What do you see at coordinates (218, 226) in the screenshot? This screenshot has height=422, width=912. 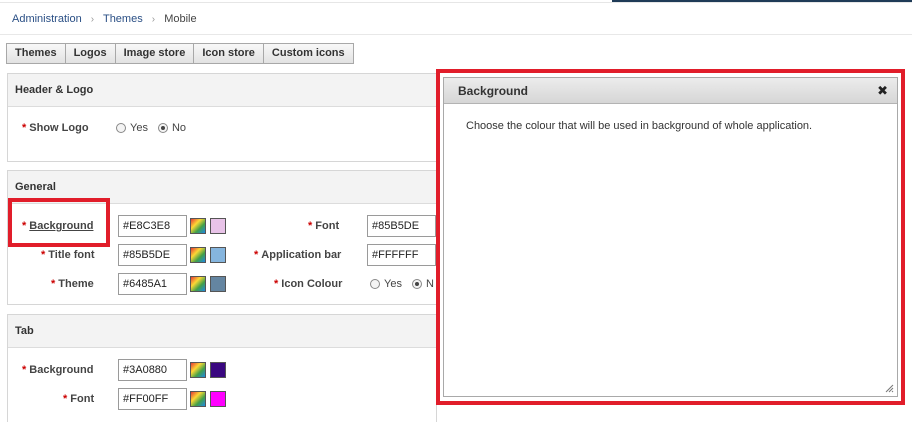 I see `background-color-swatch` at bounding box center [218, 226].